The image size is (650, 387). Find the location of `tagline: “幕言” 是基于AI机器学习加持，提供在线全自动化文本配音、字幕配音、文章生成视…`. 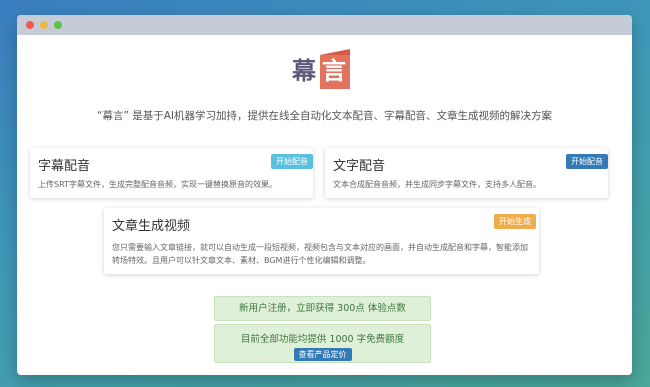

tagline: “幕言” 是基于AI机器学习加持，提供在线全自动化文本配音、字幕配音、文章生成视… is located at coordinates (324, 116).